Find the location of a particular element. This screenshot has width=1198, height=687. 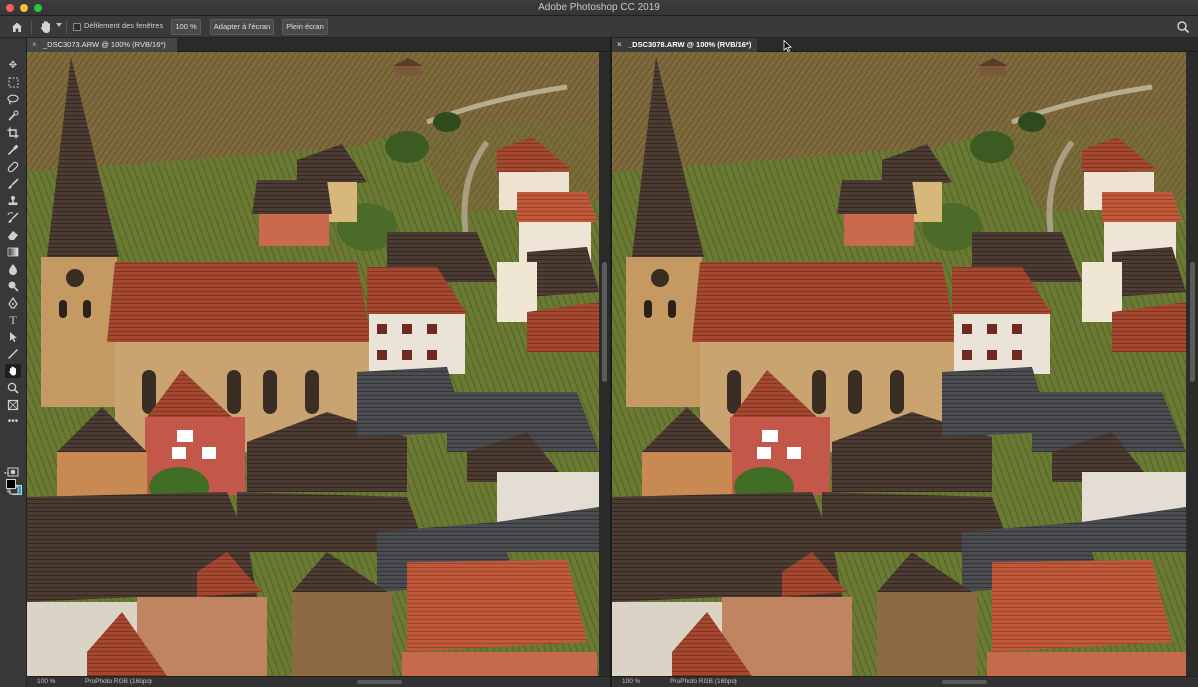

home-icon is located at coordinates (17, 27).